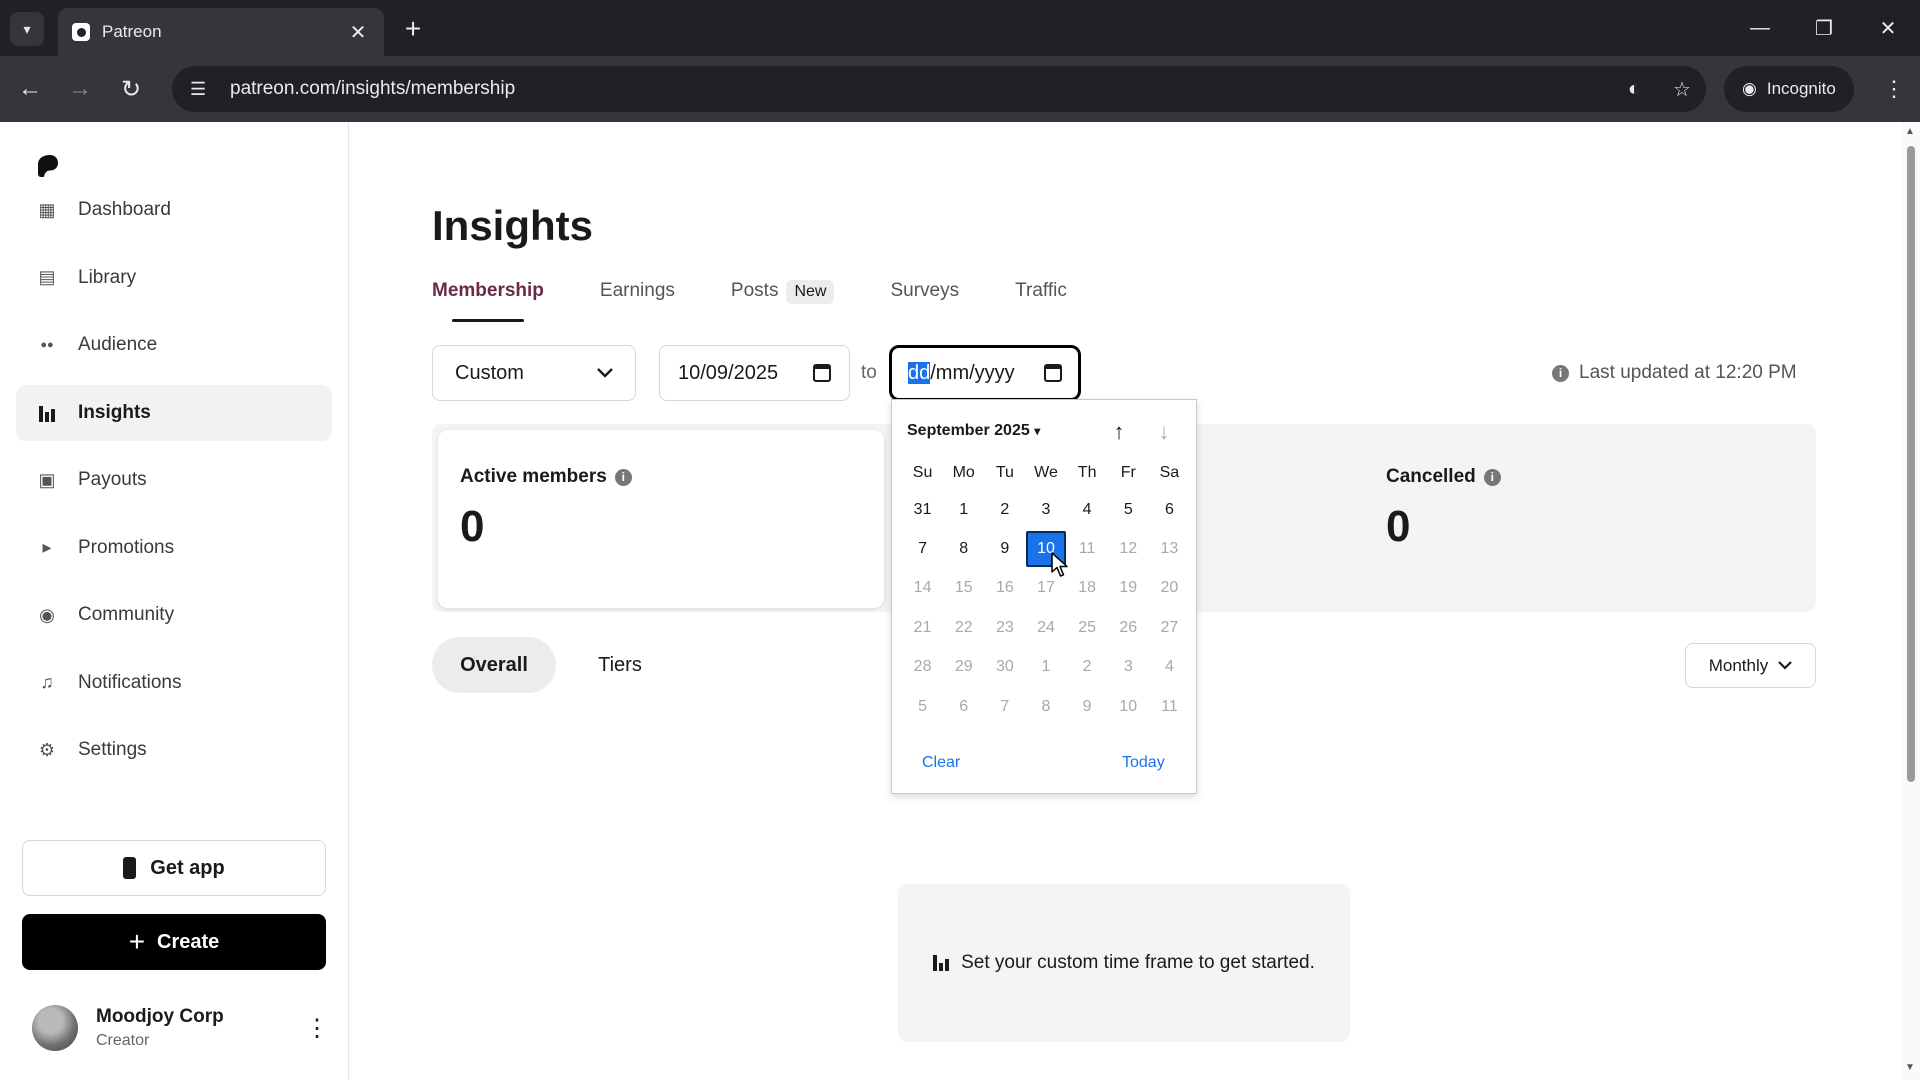 The image size is (1920, 1080). What do you see at coordinates (126, 614) in the screenshot?
I see `sidebar-item-label: Community` at bounding box center [126, 614].